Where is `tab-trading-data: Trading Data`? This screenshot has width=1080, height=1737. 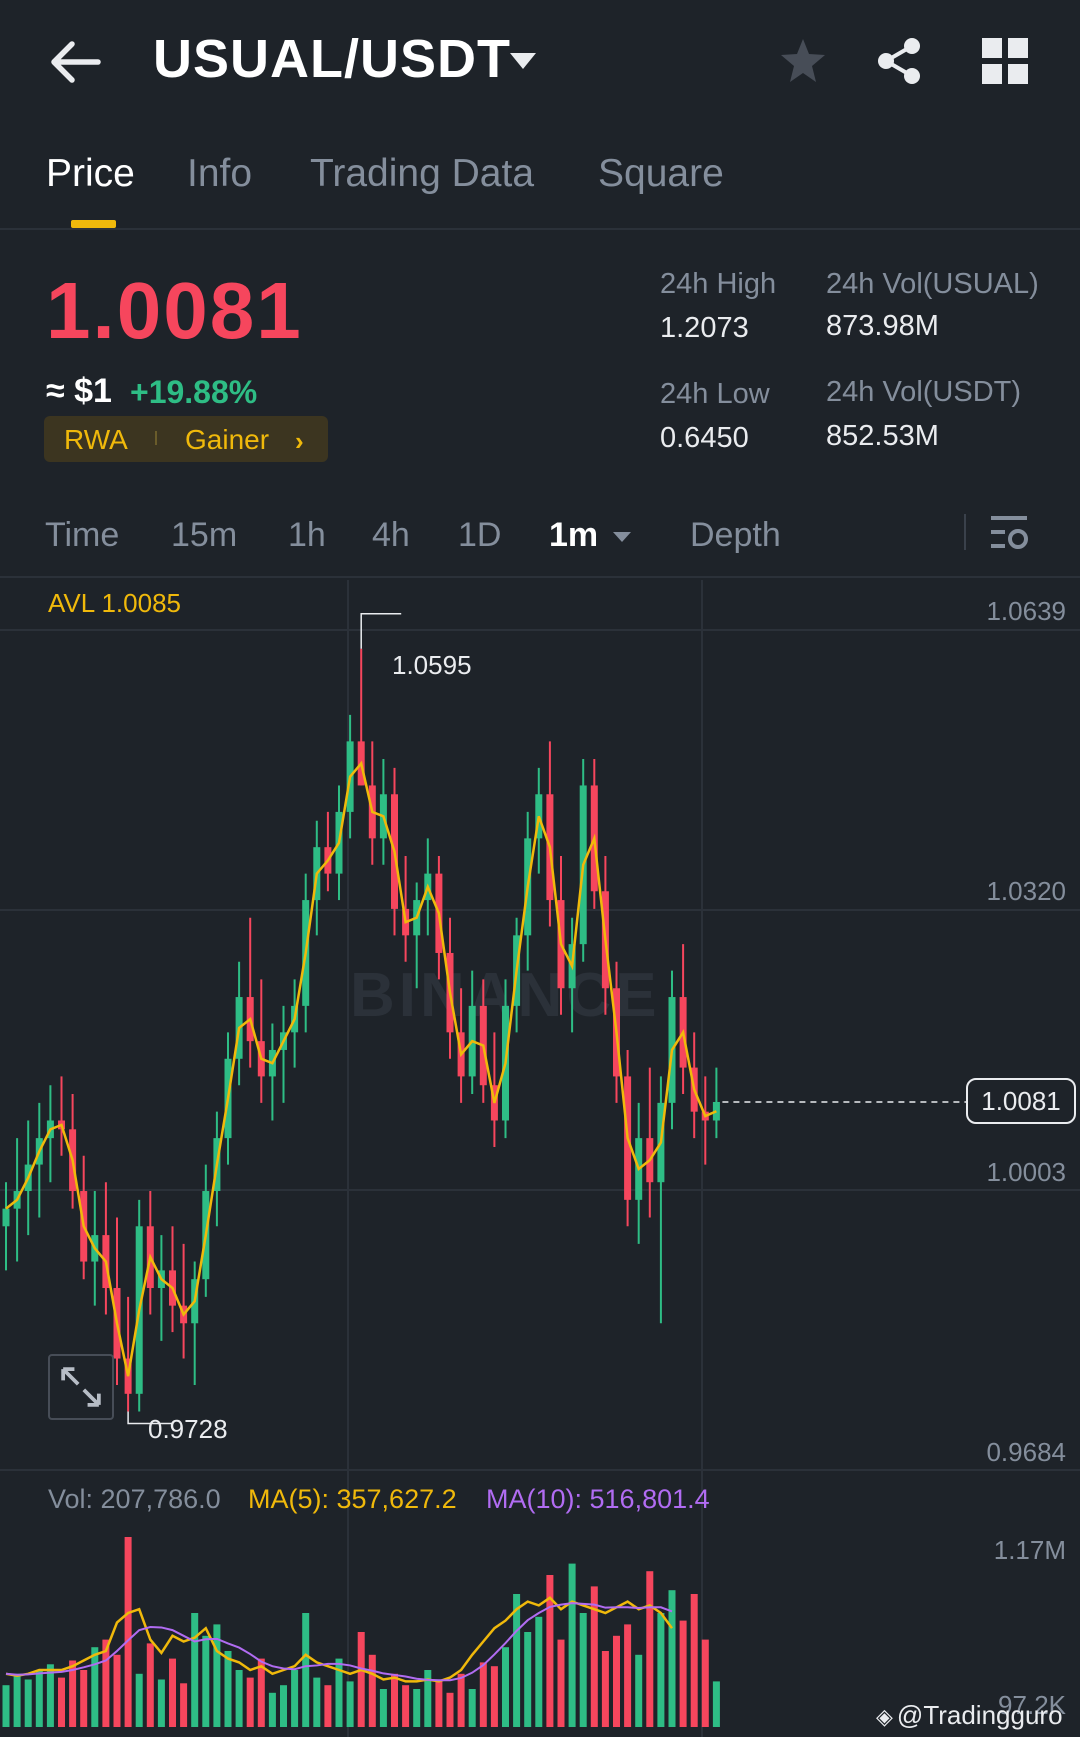
tab-trading-data: Trading Data is located at coordinates (422, 174).